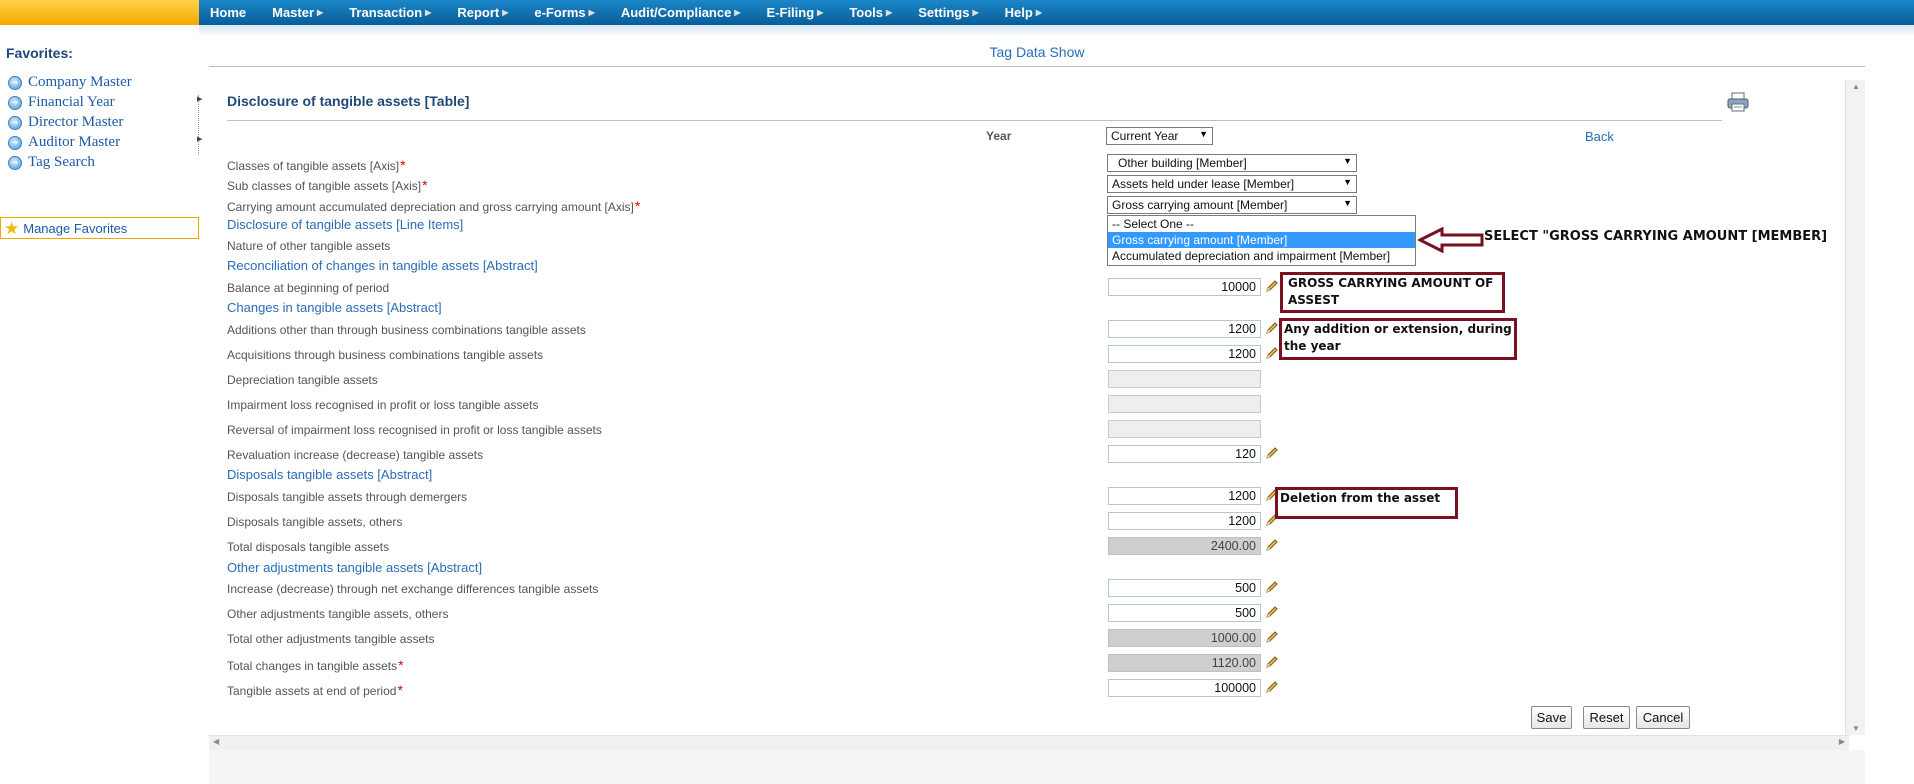  Describe the element at coordinates (200, 99) in the screenshot. I see `collapse-arrow-icon: ▶` at that location.